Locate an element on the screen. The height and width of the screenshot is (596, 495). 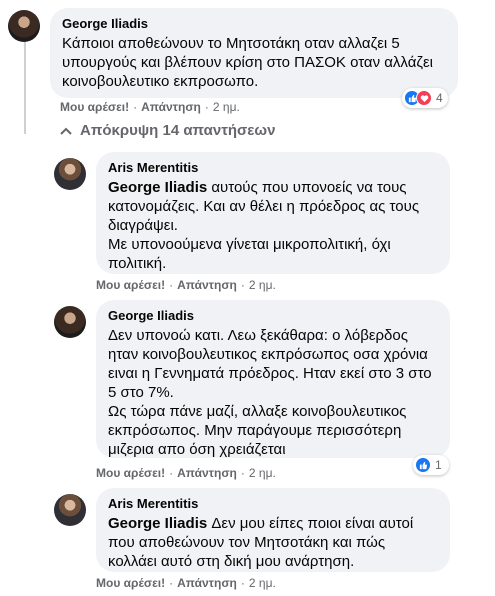
hide-replies-button: Απόκρυψη 14 απαντήσεων is located at coordinates (167, 130).